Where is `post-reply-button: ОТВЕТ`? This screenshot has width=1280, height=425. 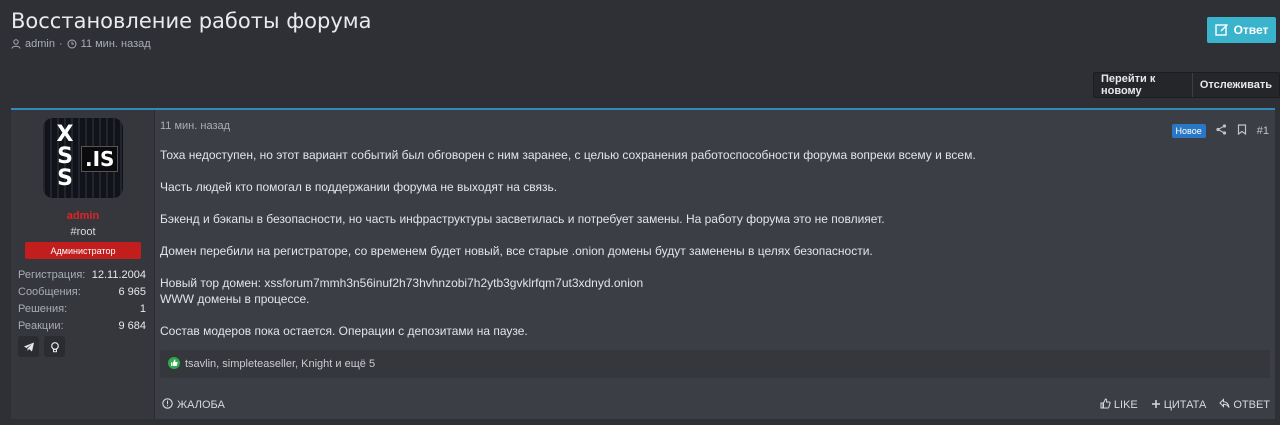
post-reply-button: ОТВЕТ is located at coordinates (1244, 405).